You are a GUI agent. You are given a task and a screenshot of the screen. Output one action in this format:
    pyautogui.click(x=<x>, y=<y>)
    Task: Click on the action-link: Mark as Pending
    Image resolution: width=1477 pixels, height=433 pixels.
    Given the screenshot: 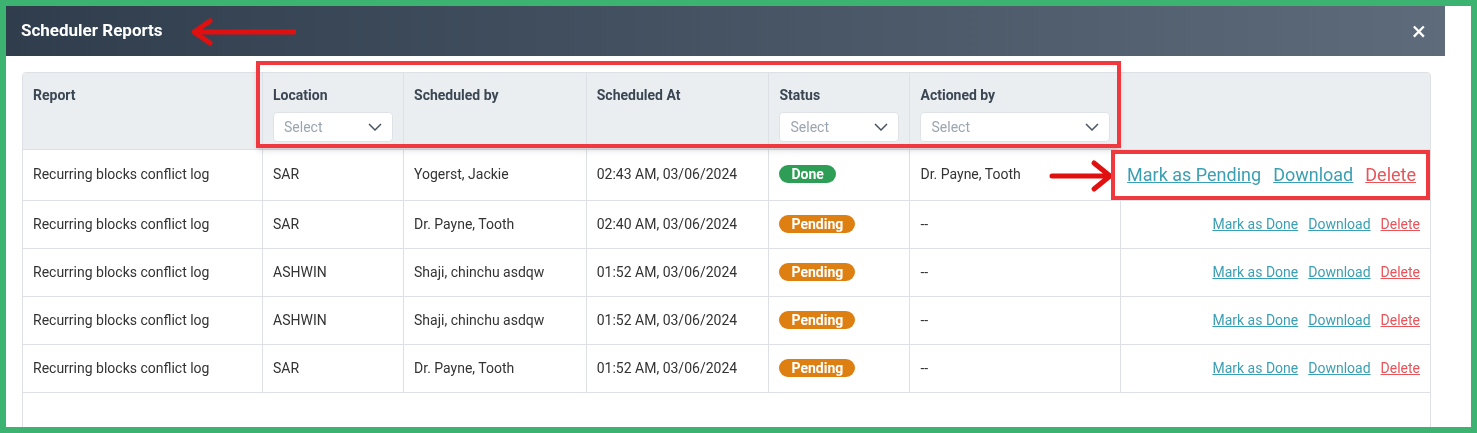 What is the action you would take?
    pyautogui.click(x=1194, y=174)
    